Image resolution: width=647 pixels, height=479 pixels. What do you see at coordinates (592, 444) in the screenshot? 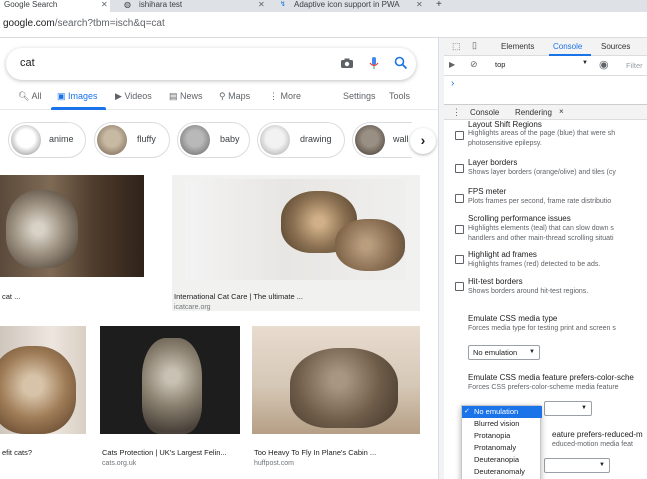
I see `section-description: educed-motion media feat` at bounding box center [592, 444].